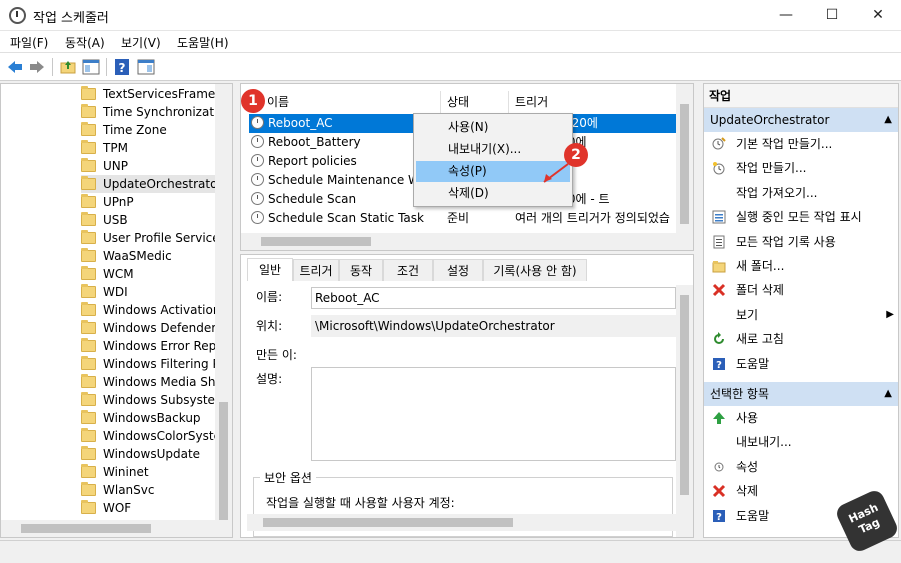  Describe the element at coordinates (162, 184) in the screenshot. I see `tree-item-label: UpdateOrchestrator` at that location.